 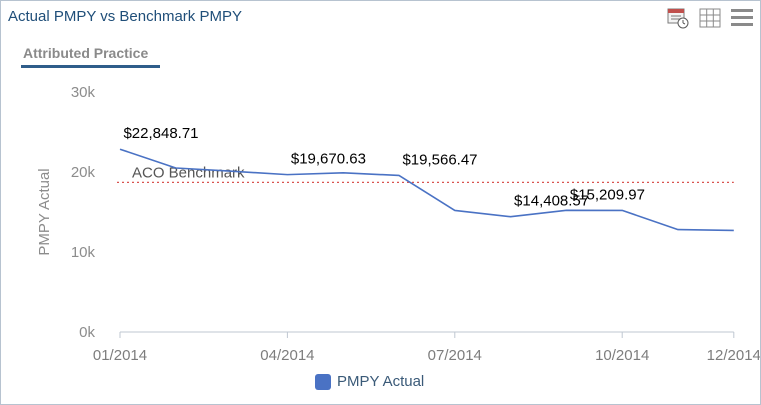 I want to click on x-tick-label: 04/2014, so click(x=287, y=355).